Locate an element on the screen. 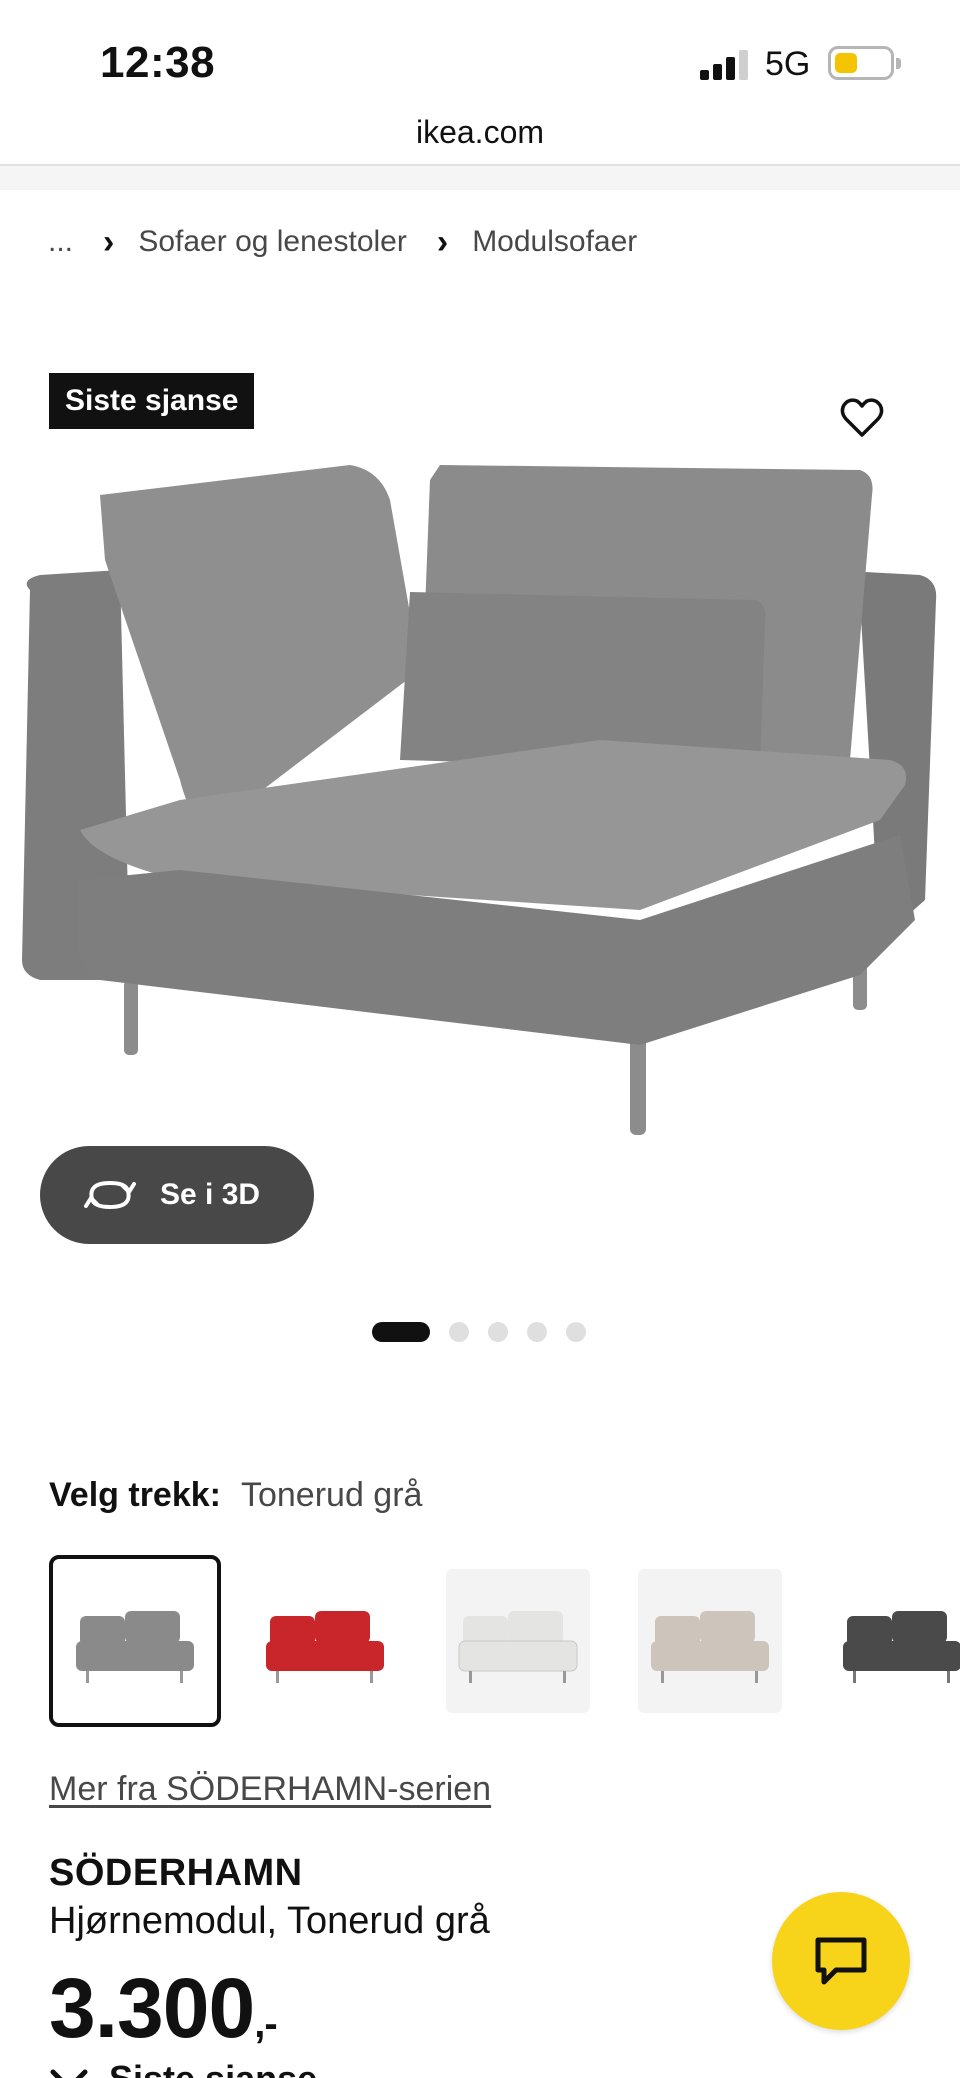  header-divider is located at coordinates (480, 178).